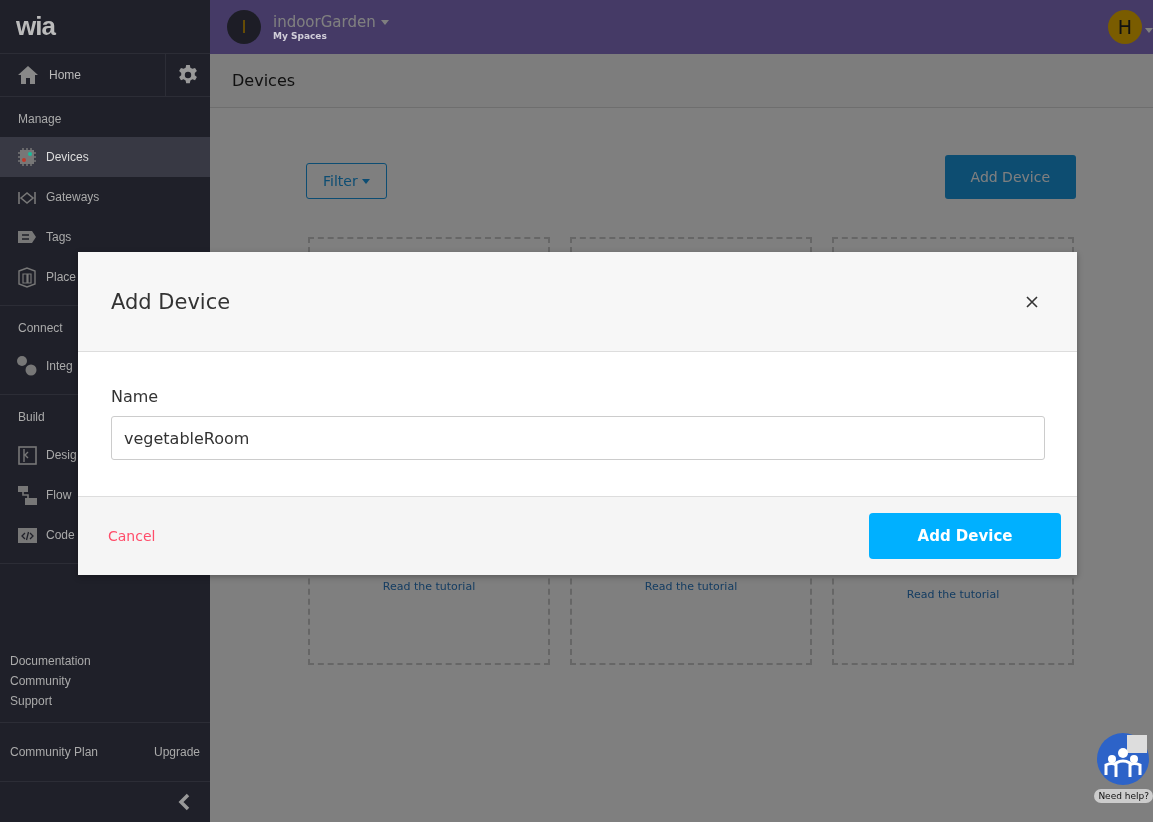  I want to click on section-heading: Manage, so click(40, 119).